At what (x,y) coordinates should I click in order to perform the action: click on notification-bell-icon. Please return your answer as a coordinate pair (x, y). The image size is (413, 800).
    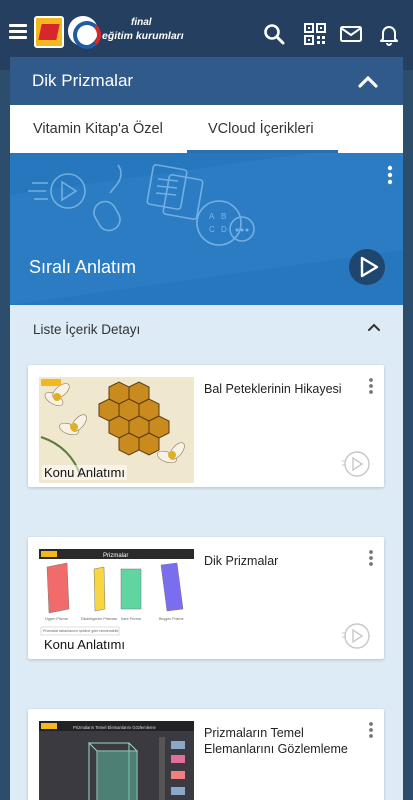
    Looking at the image, I should click on (389, 34).